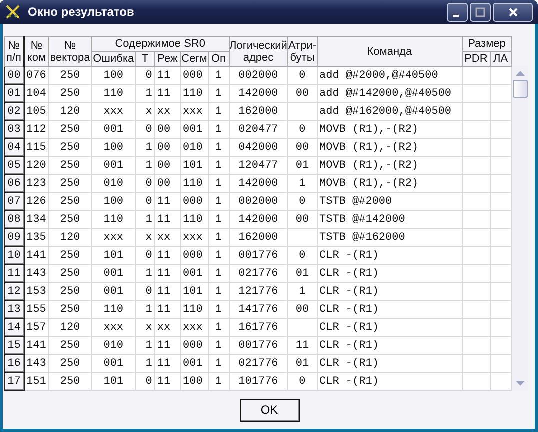 This screenshot has height=432, width=538. Describe the element at coordinates (14, 147) in the screenshot. I see `row-number: 04` at that location.